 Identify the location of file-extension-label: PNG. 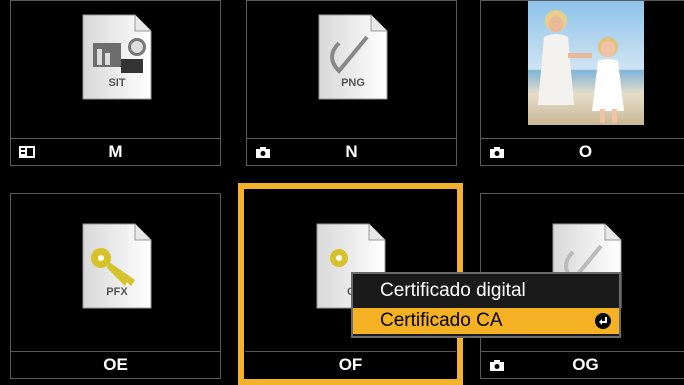
(353, 83).